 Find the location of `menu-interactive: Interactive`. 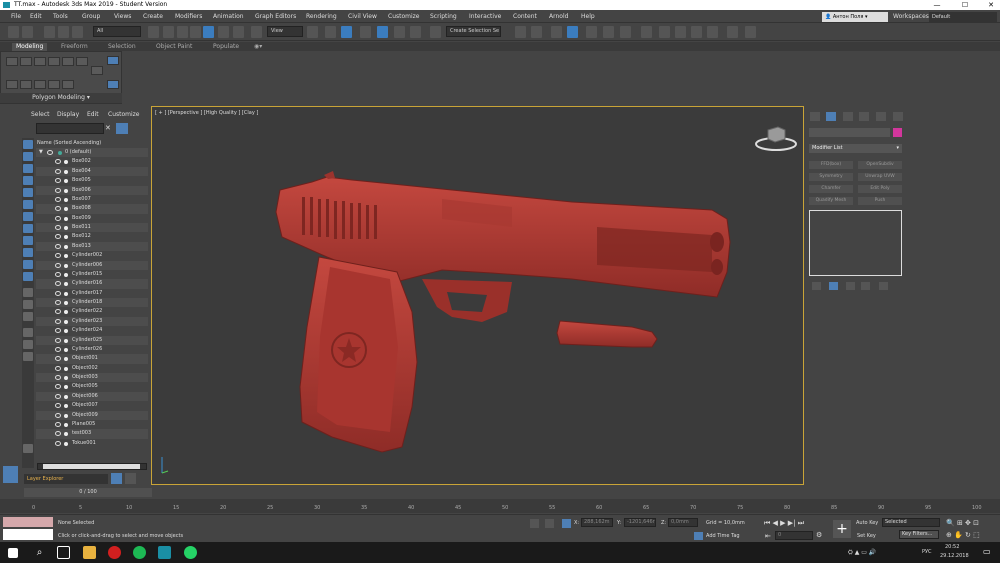

menu-interactive: Interactive is located at coordinates (485, 17).